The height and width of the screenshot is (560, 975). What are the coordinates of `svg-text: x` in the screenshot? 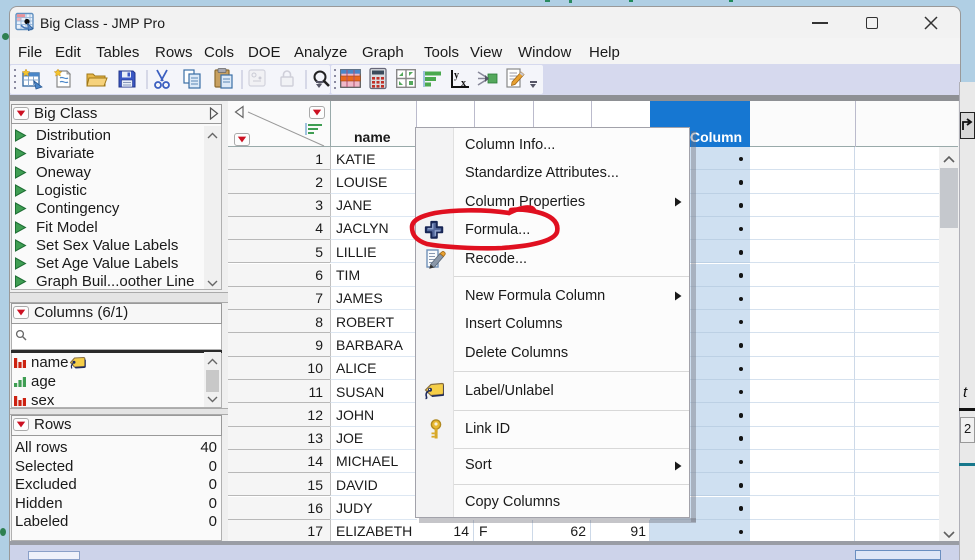 It's located at (463, 83).